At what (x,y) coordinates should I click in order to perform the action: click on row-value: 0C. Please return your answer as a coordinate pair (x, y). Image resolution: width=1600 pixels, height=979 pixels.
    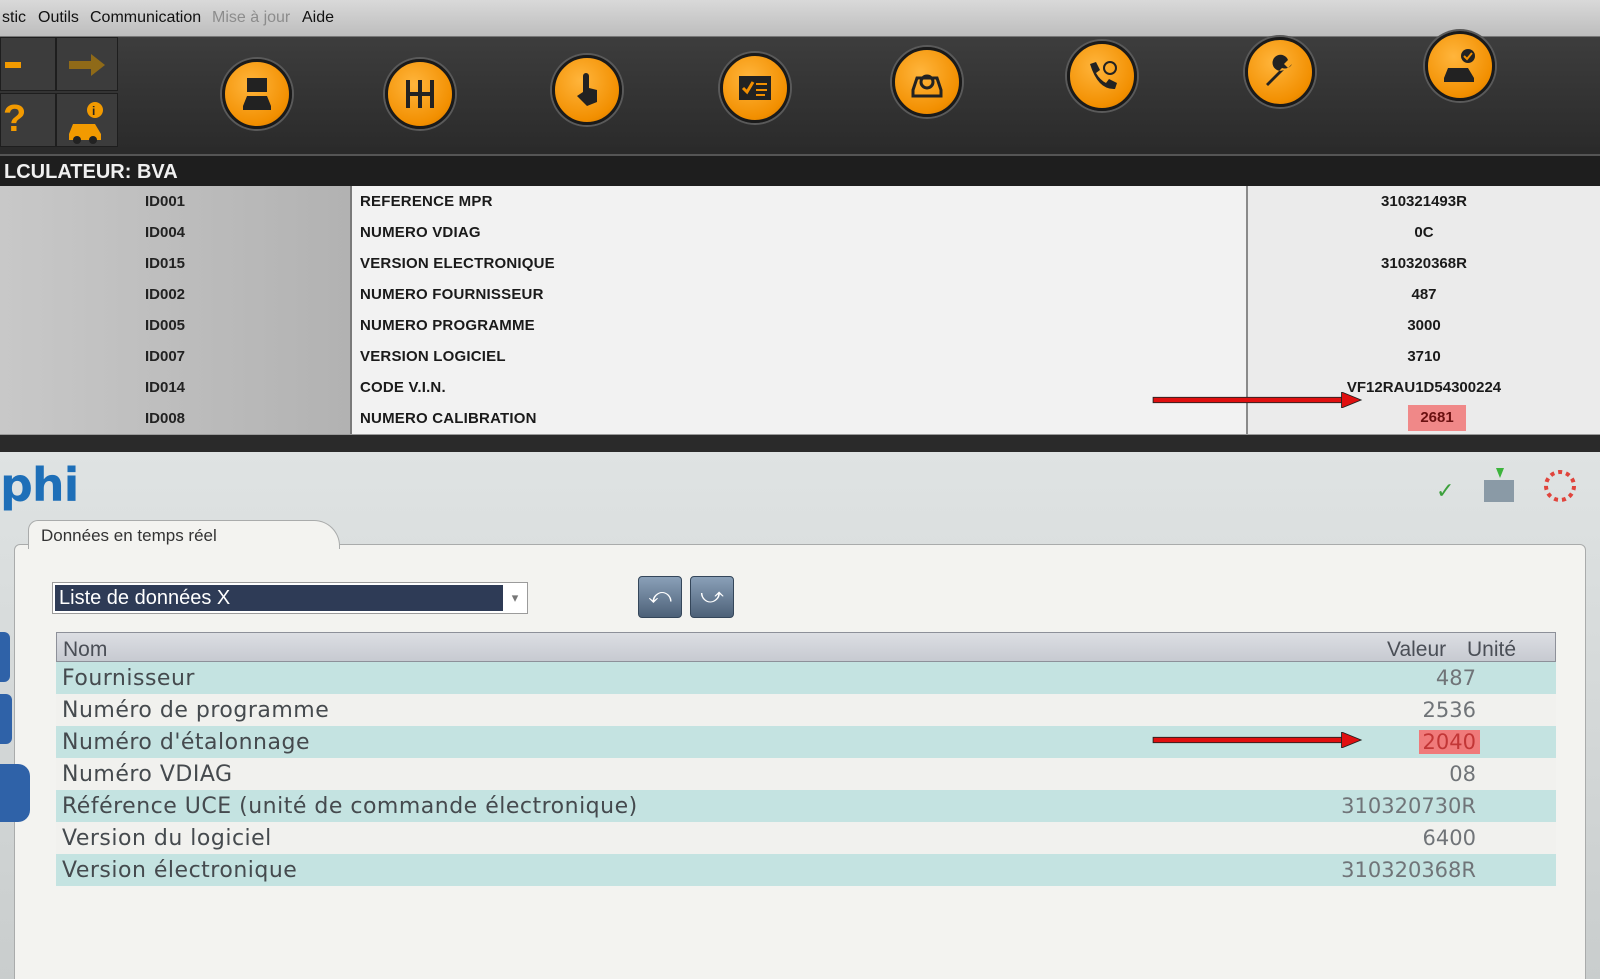
    Looking at the image, I should click on (1424, 232).